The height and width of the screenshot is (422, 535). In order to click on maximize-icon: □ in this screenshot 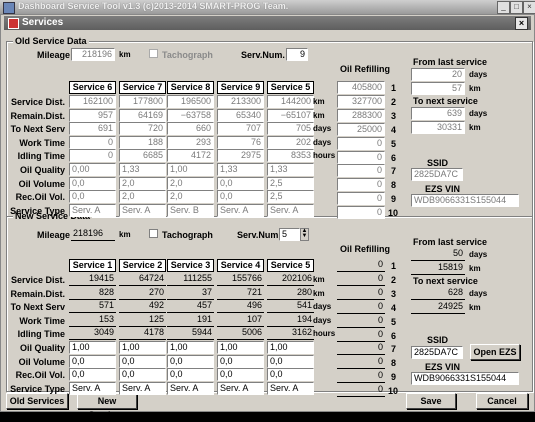, I will do `click(516, 7)`.